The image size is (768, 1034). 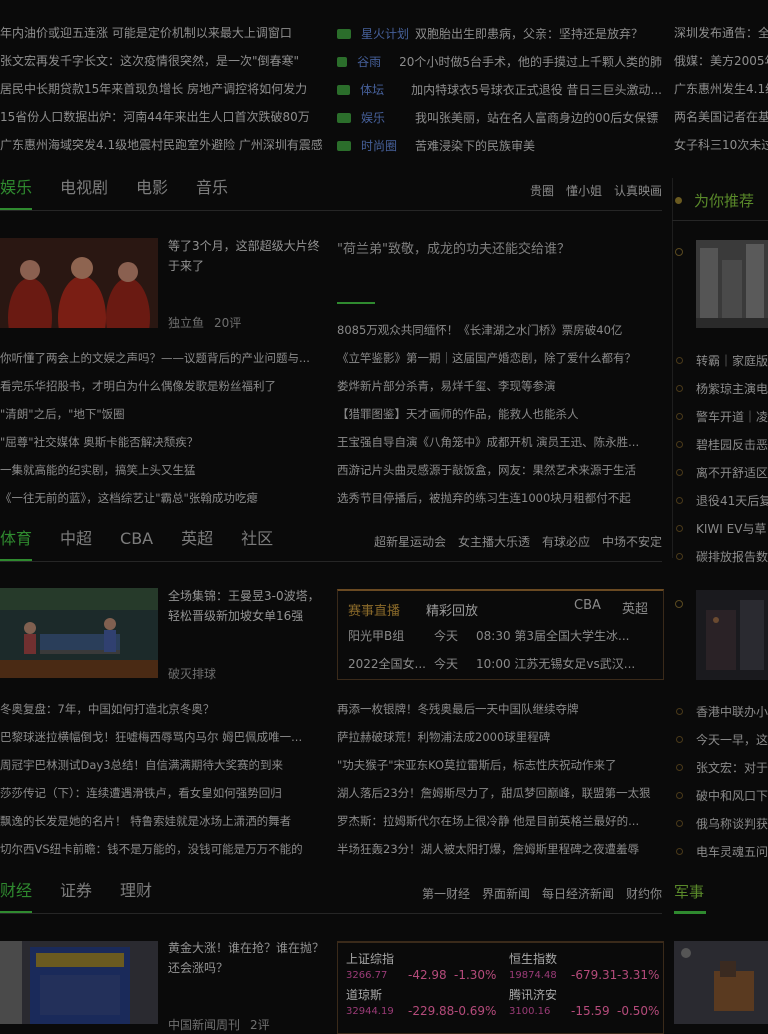 I want to click on news-item: 谷雨 20个小时做5台手术，他的手摸过上千颗人类的肺, so click(x=499, y=61).